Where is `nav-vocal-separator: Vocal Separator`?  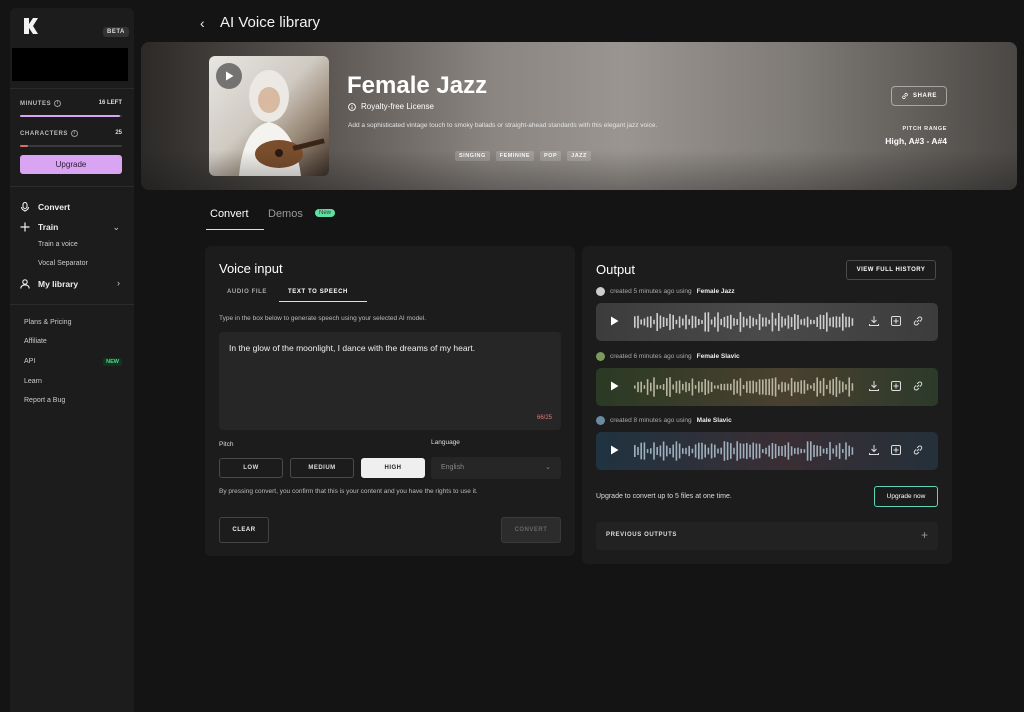
nav-vocal-separator: Vocal Separator is located at coordinates (63, 263).